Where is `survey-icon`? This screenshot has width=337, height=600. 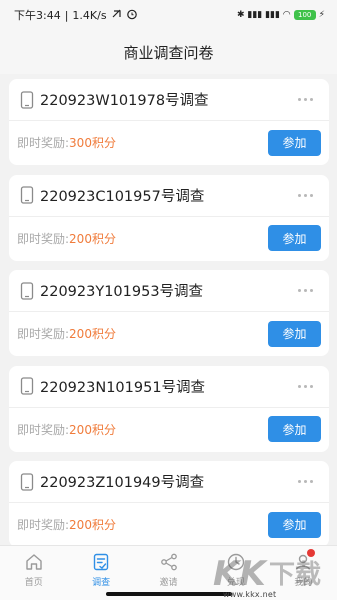
survey-icon is located at coordinates (101, 562).